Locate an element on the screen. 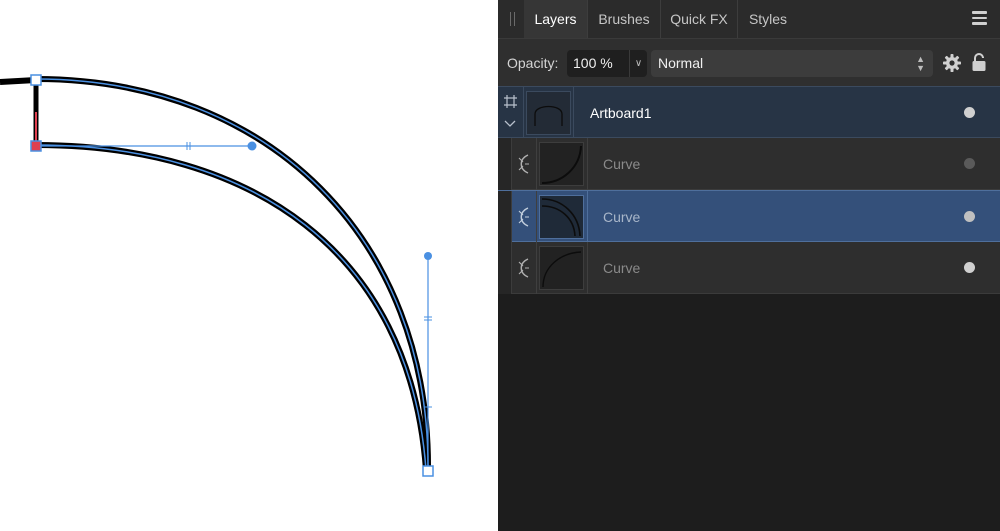 The width and height of the screenshot is (1000, 531). panel-grip-icon is located at coordinates (512, 19).